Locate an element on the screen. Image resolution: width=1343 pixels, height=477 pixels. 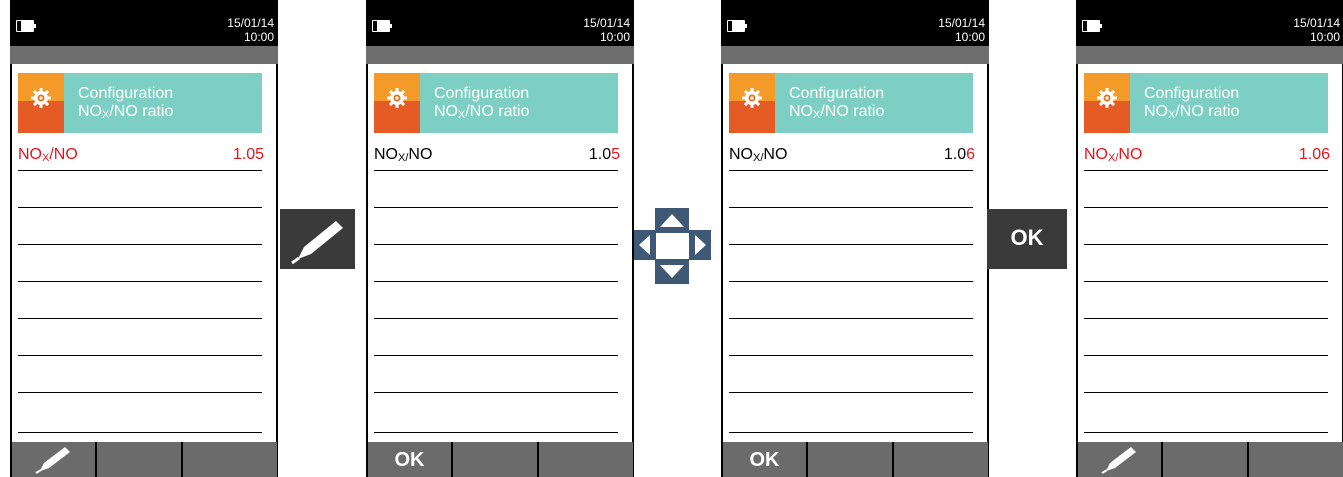
softkey-bar is located at coordinates (144, 459).